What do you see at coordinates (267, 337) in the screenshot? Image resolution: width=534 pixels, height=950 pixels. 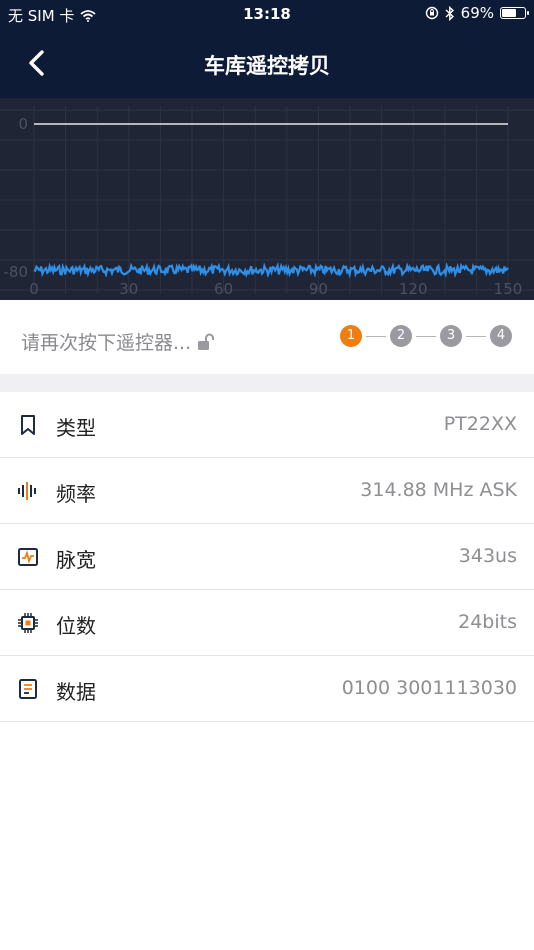 I see `capture-progress-row: 请再次按下遥控器... 1 2 3 4` at bounding box center [267, 337].